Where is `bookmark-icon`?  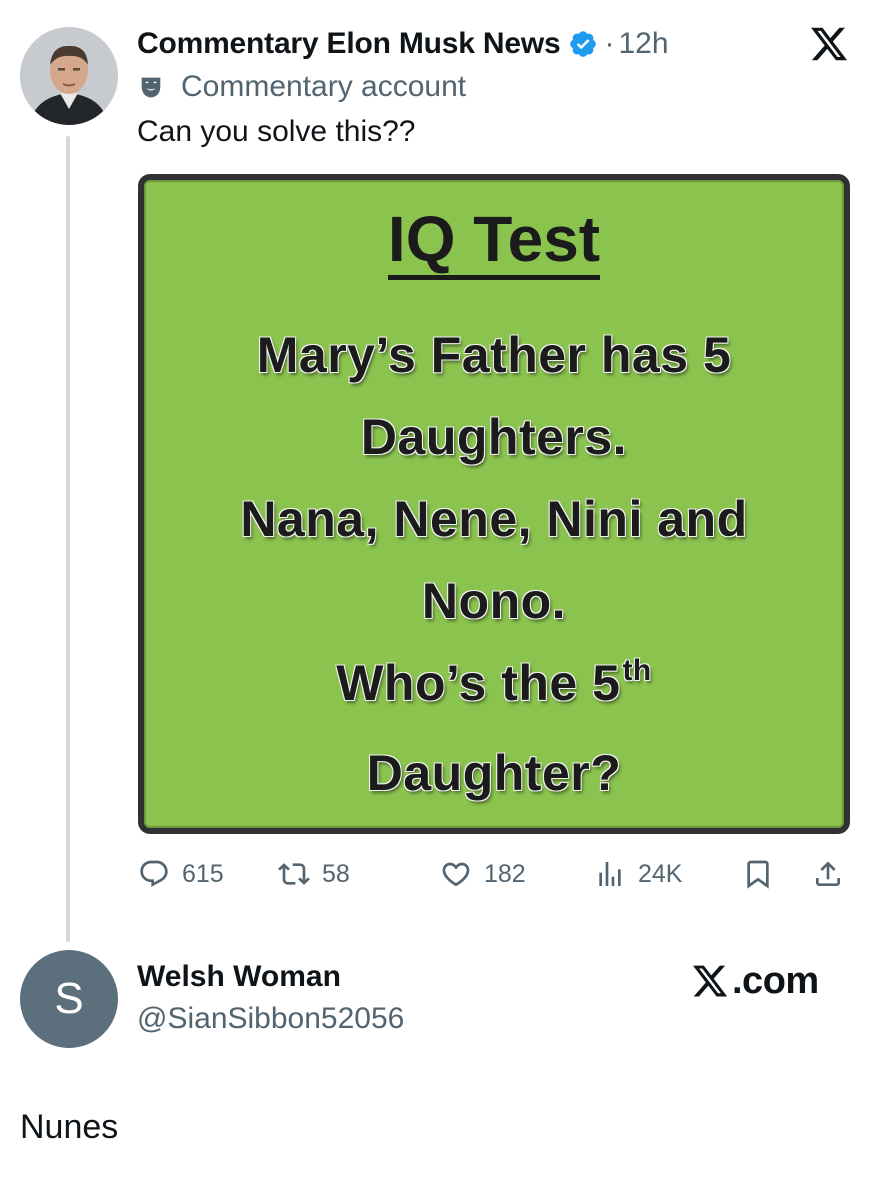
bookmark-icon is located at coordinates (758, 874).